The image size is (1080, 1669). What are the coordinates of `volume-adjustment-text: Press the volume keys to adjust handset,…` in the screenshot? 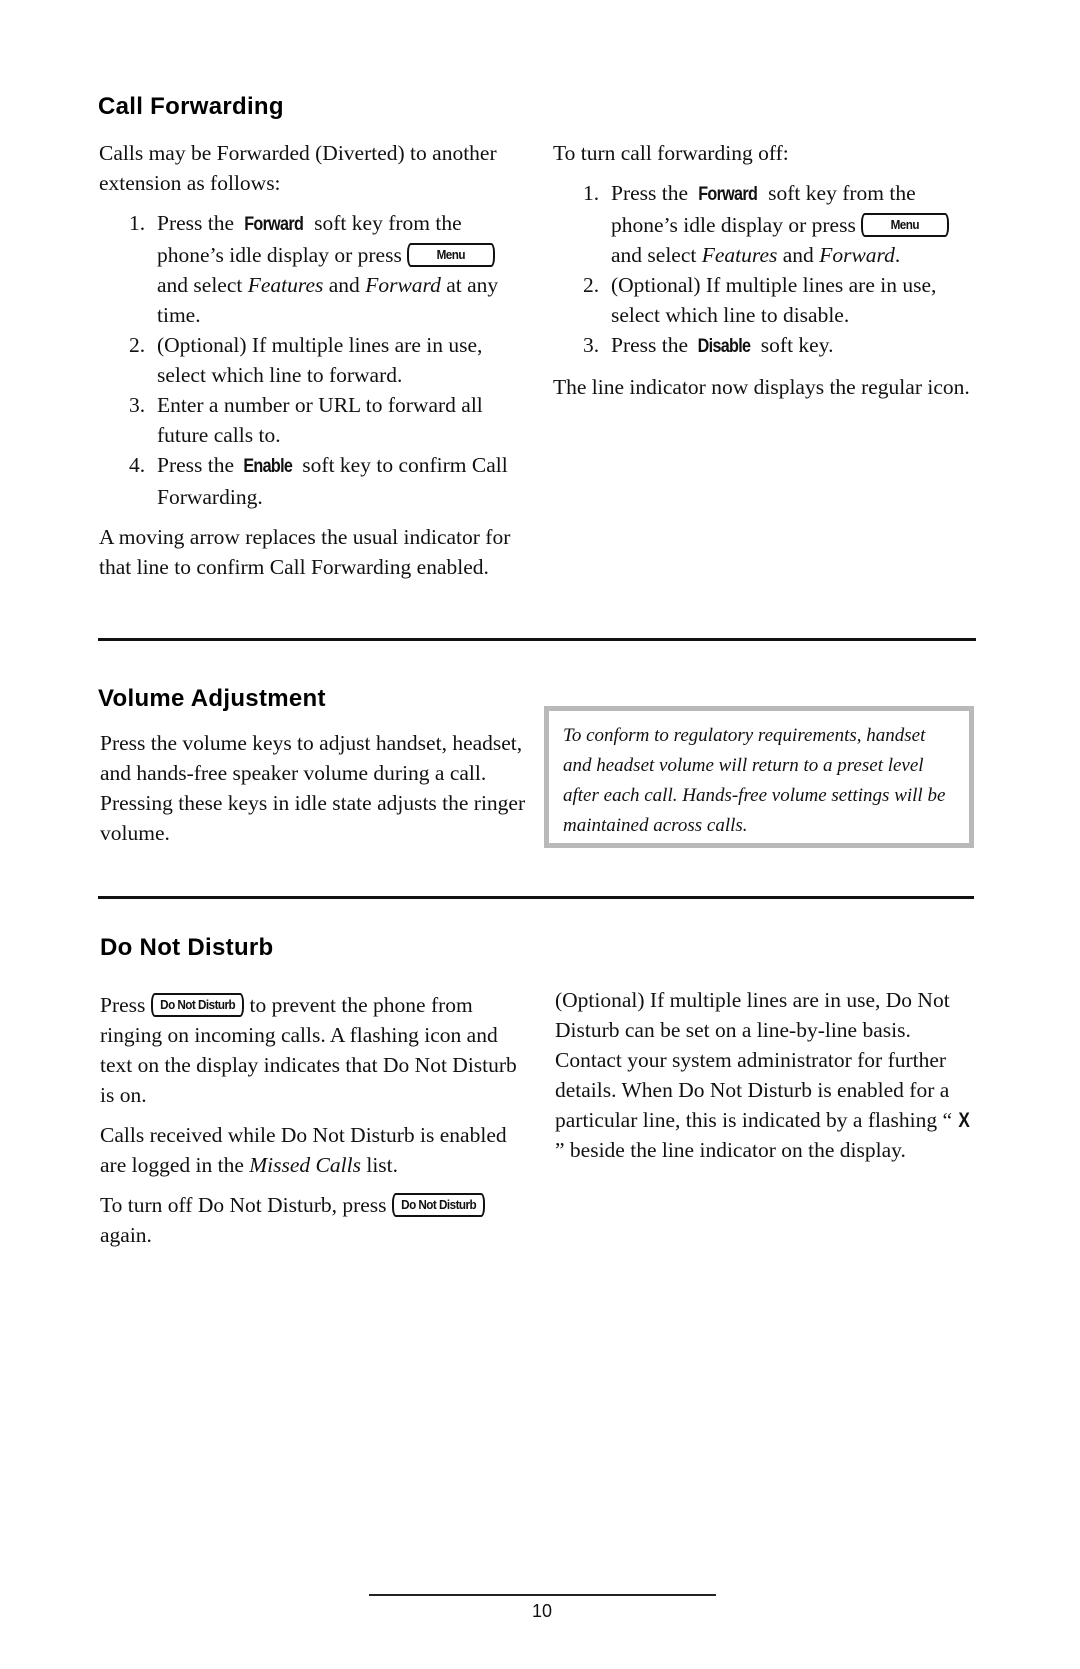 It's located at (313, 788).